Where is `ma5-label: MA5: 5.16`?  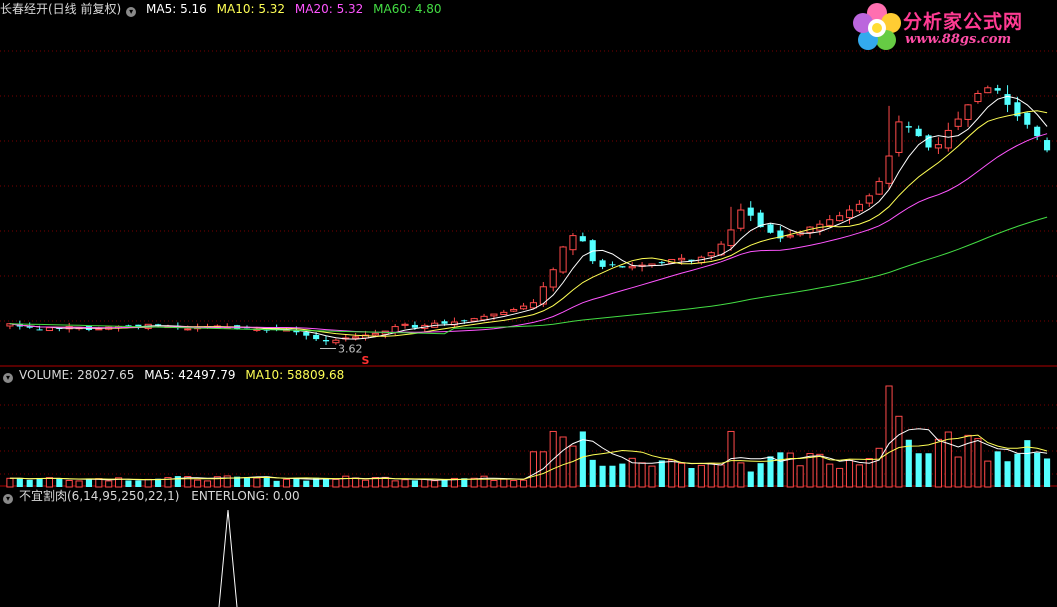 ma5-label: MA5: 5.16 is located at coordinates (176, 9).